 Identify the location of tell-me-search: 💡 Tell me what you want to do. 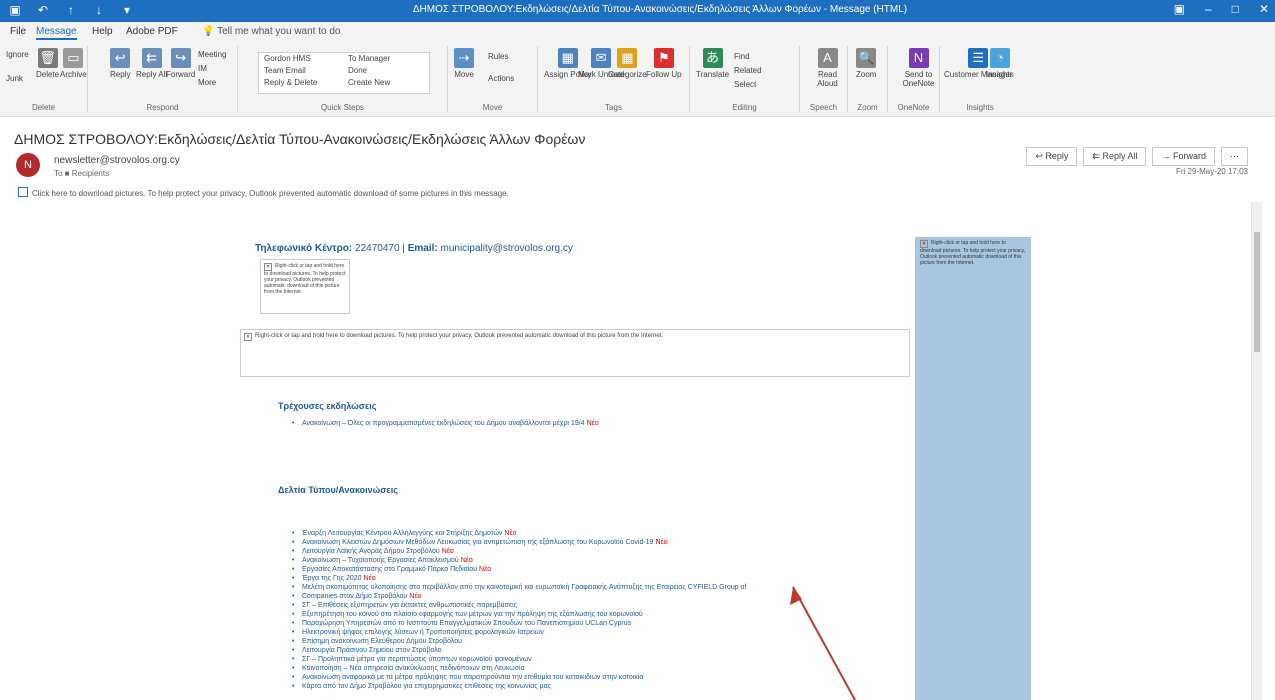
(271, 31).